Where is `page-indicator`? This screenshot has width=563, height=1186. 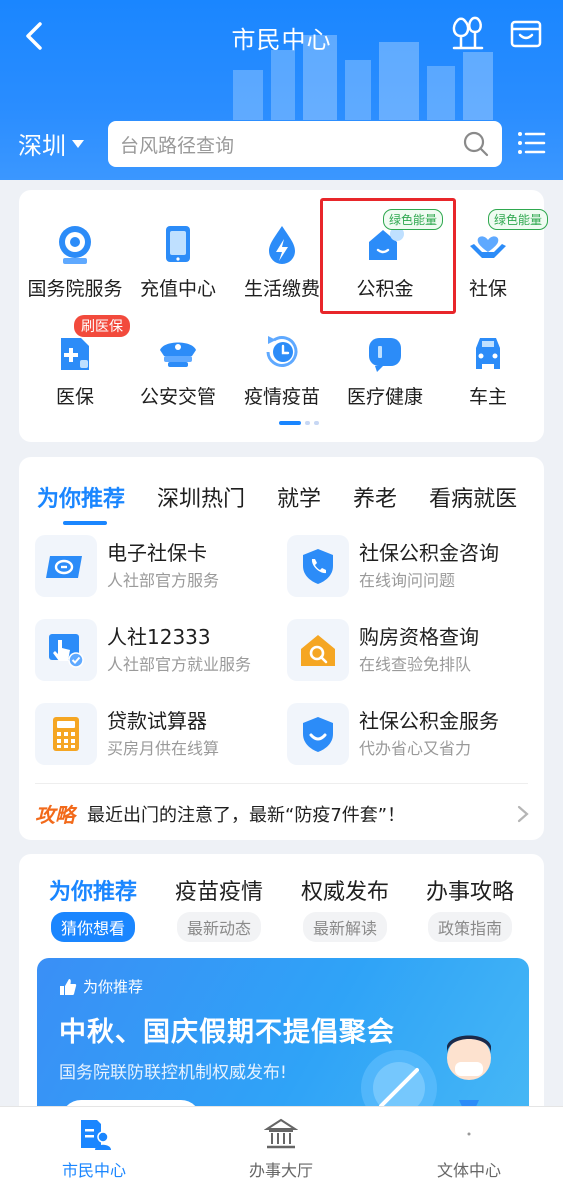 page-indicator is located at coordinates (299, 423).